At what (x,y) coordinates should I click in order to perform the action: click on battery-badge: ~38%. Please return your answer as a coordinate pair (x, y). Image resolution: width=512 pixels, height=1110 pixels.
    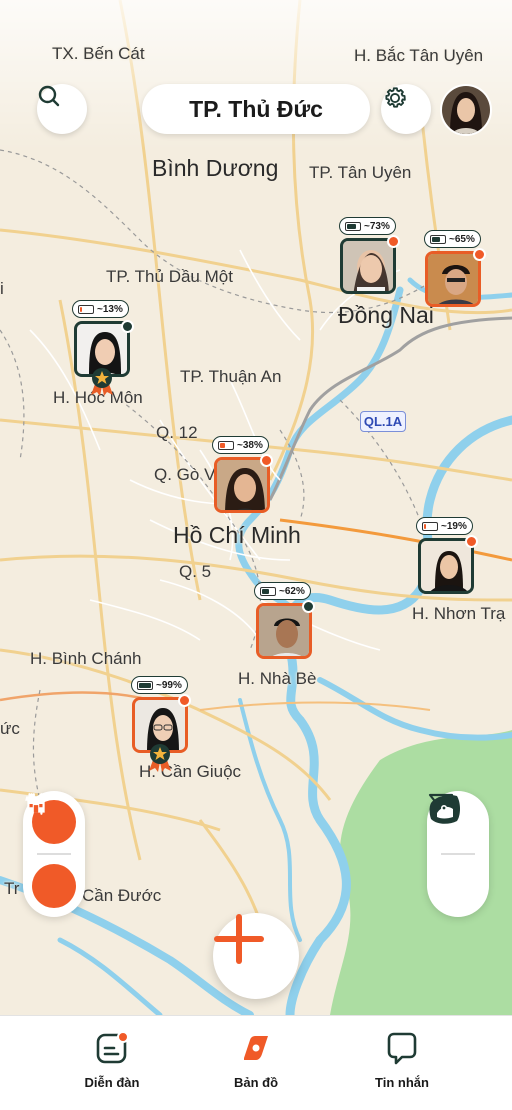
    Looking at the image, I should click on (240, 445).